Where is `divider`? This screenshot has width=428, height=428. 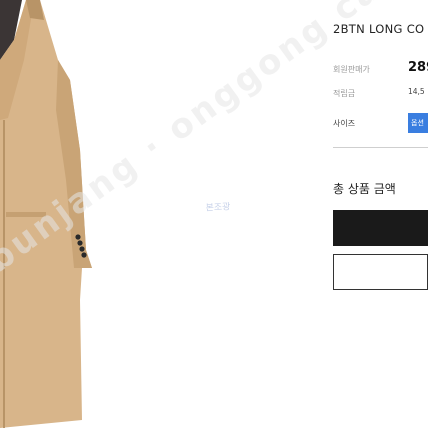
divider is located at coordinates (380, 147).